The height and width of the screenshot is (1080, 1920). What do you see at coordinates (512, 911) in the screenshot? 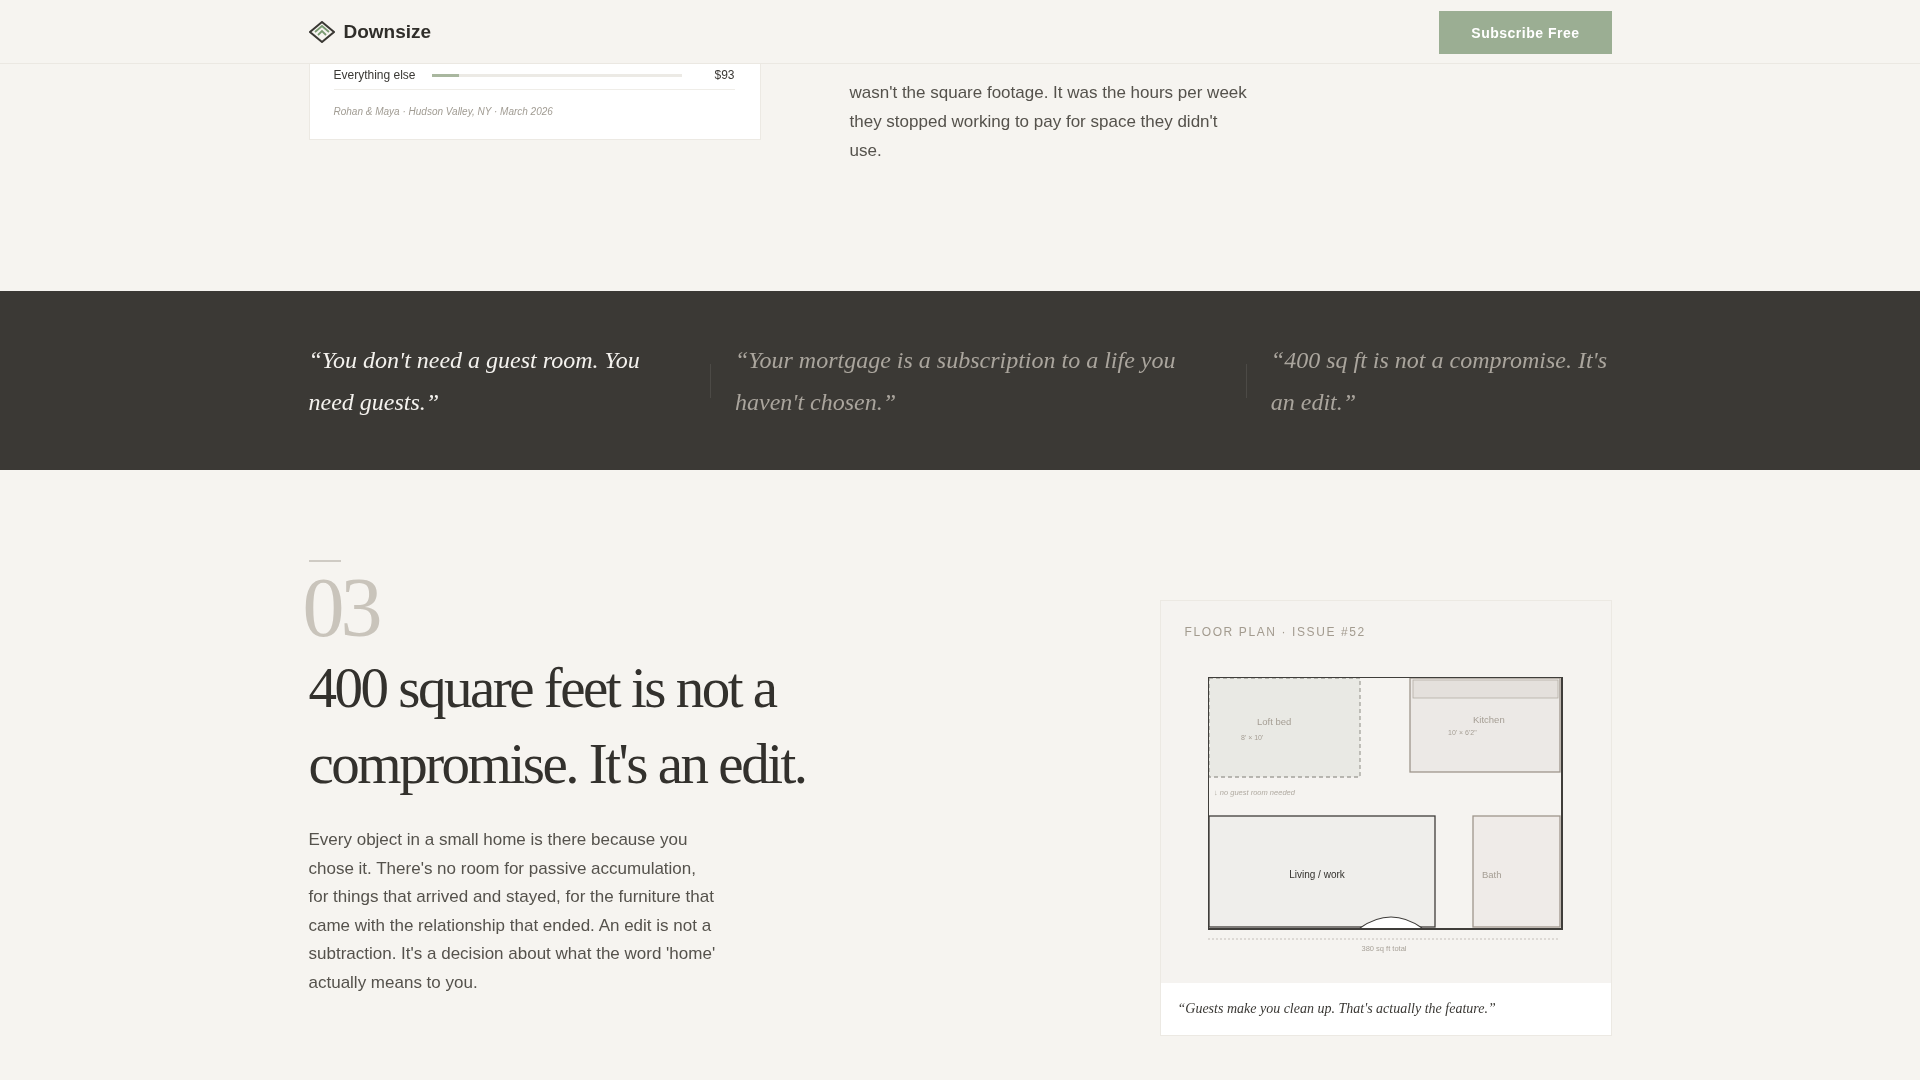
I see `section-body: Every object in a small home is there because you chose it. There's no room for passive accumulation, for things that arrived and stayed, for the furniture that came with the relationship that ended. An edit is not a subtraction. It's a decision about what the word 'home' actually means to you.` at bounding box center [512, 911].